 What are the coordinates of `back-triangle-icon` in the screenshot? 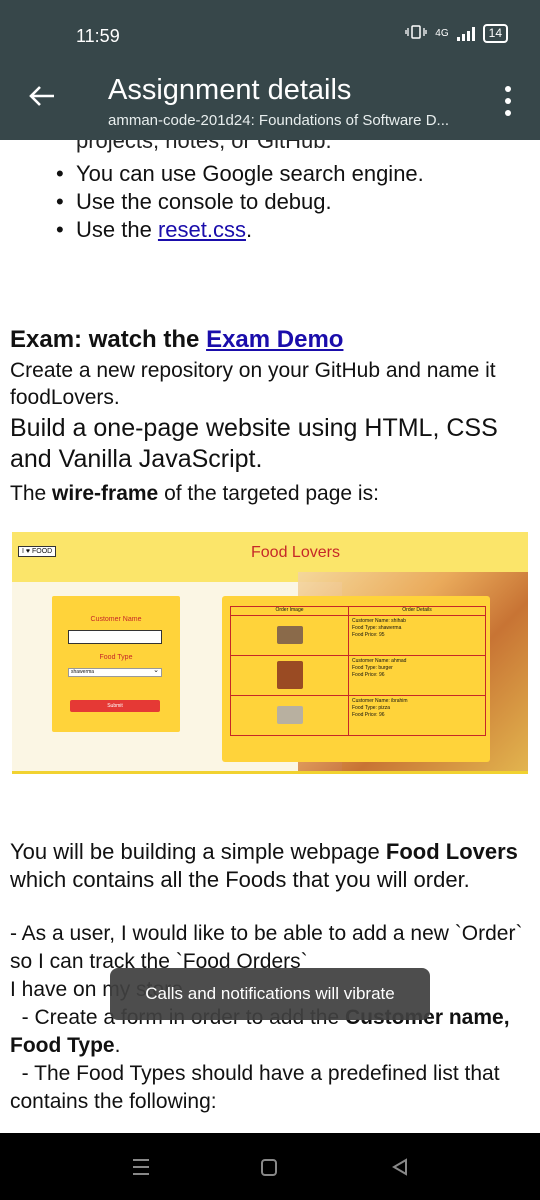 It's located at (400, 1167).